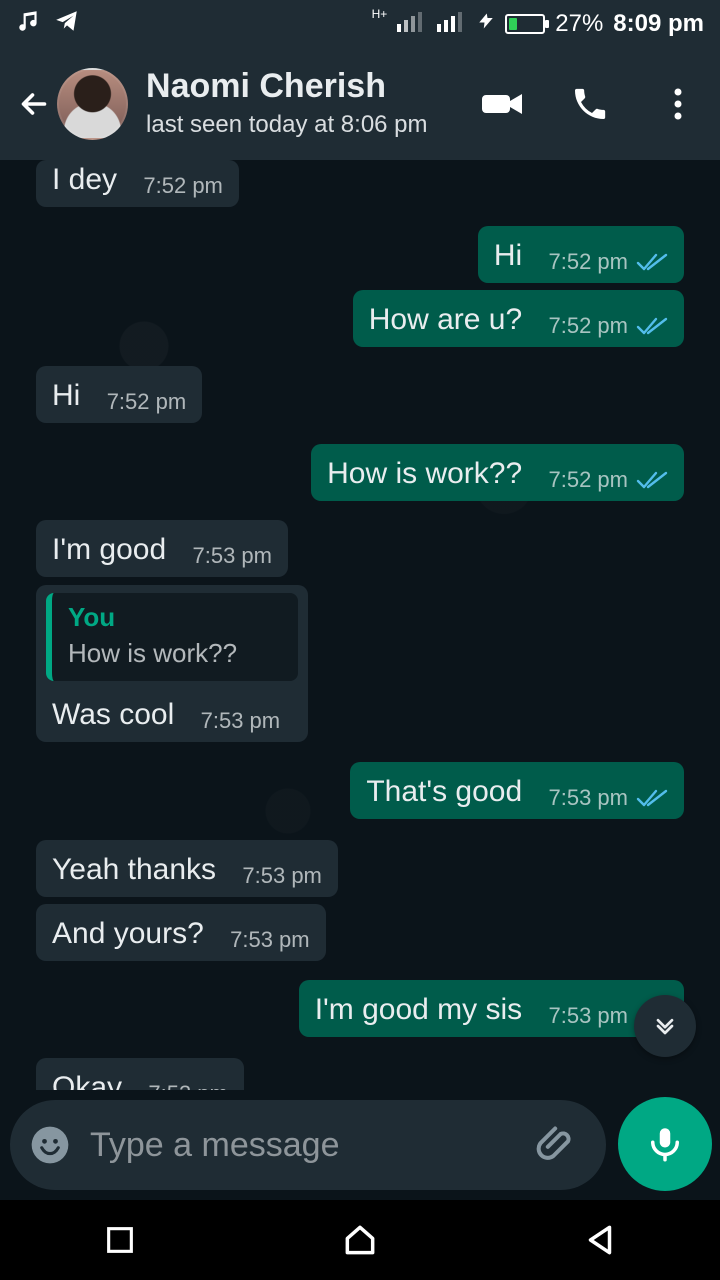 The image size is (720, 1280). I want to click on scroll-to-bottom-button, so click(665, 1026).